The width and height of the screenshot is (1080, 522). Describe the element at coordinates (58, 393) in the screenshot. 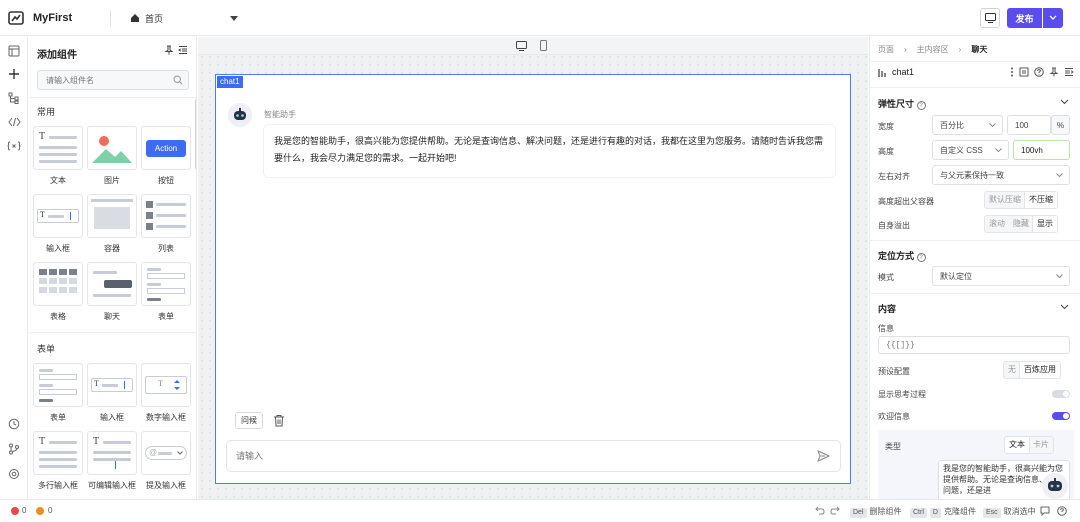

I see `component-form2: 表单` at that location.